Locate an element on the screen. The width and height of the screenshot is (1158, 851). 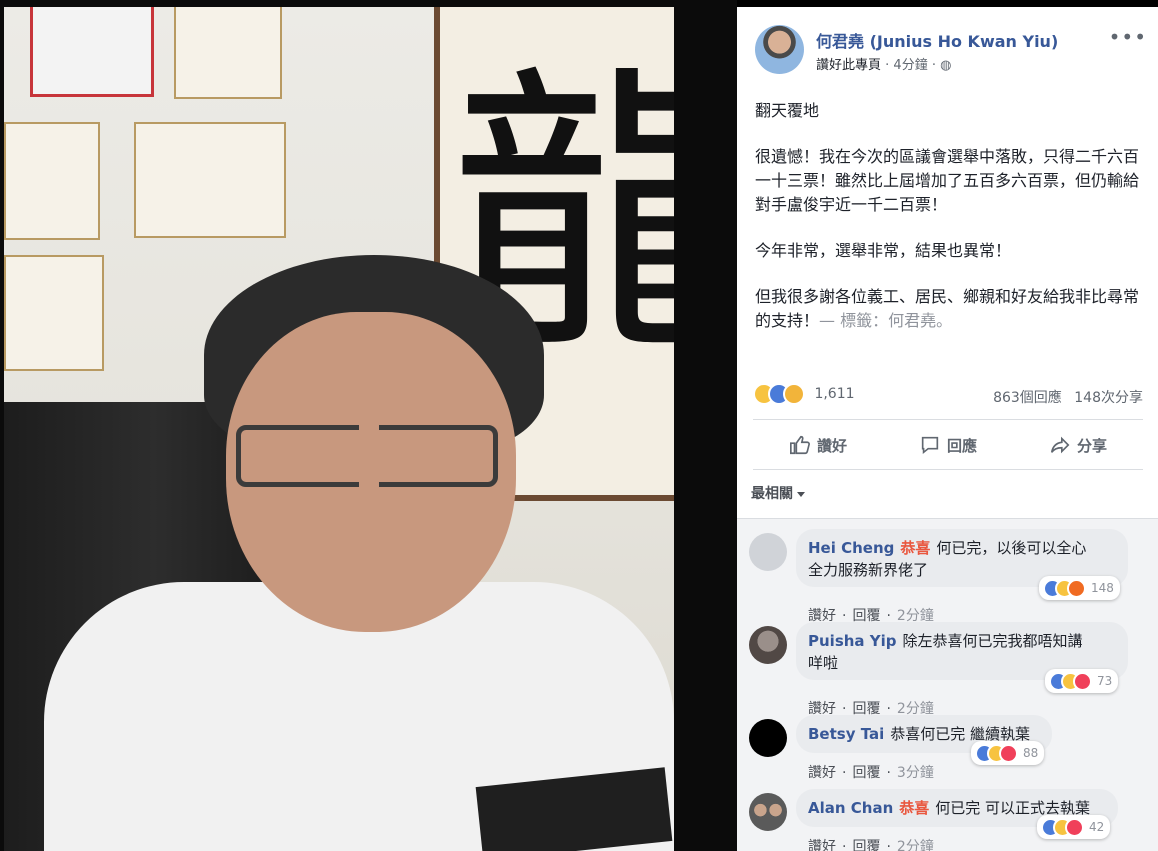
comment-text: 何已完，以後可以全心 is located at coordinates (1011, 548).